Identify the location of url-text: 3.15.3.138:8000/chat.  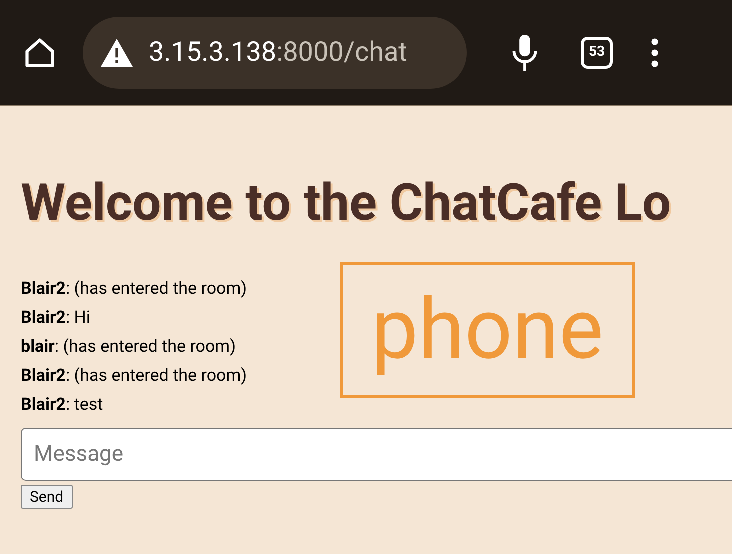
(278, 52).